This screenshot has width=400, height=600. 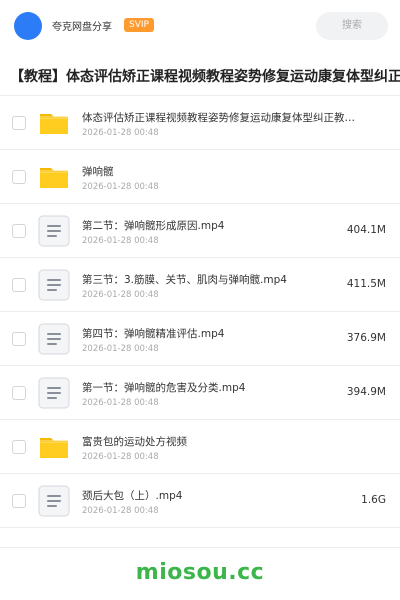 I want to click on file-name: 第一节：弹响髋的危害及分类.mp4, so click(x=164, y=388).